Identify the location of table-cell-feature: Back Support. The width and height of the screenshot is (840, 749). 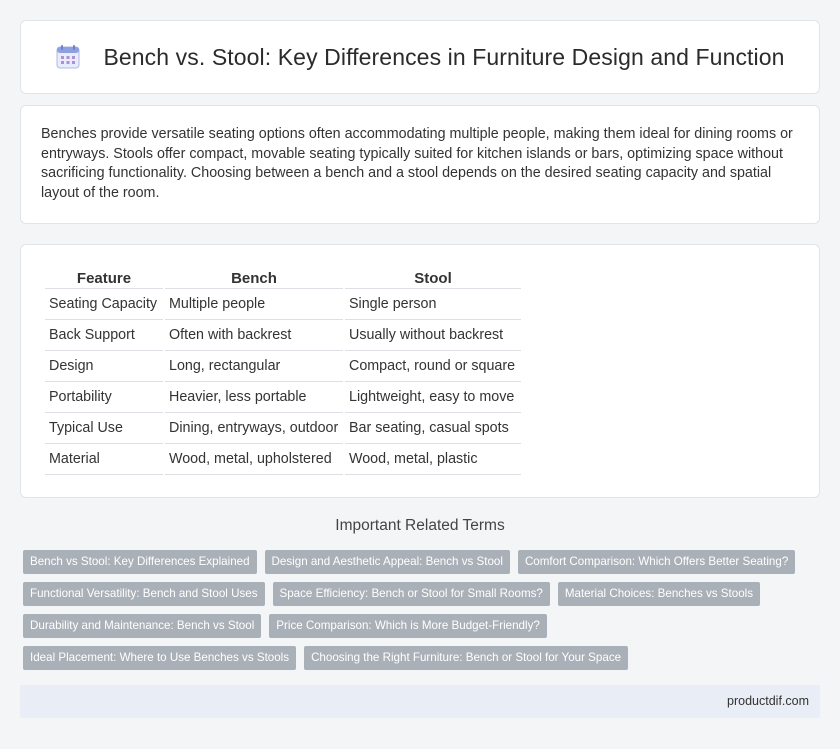
(104, 335).